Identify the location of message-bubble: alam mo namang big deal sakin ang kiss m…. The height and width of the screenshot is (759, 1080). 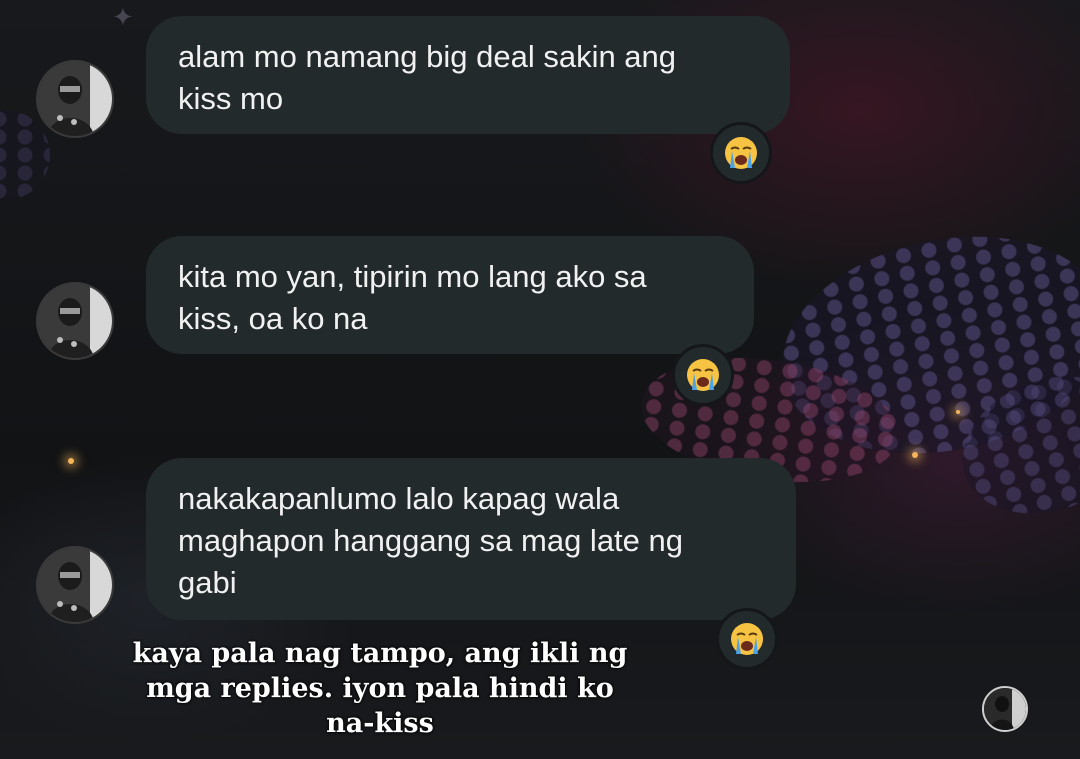
(468, 75).